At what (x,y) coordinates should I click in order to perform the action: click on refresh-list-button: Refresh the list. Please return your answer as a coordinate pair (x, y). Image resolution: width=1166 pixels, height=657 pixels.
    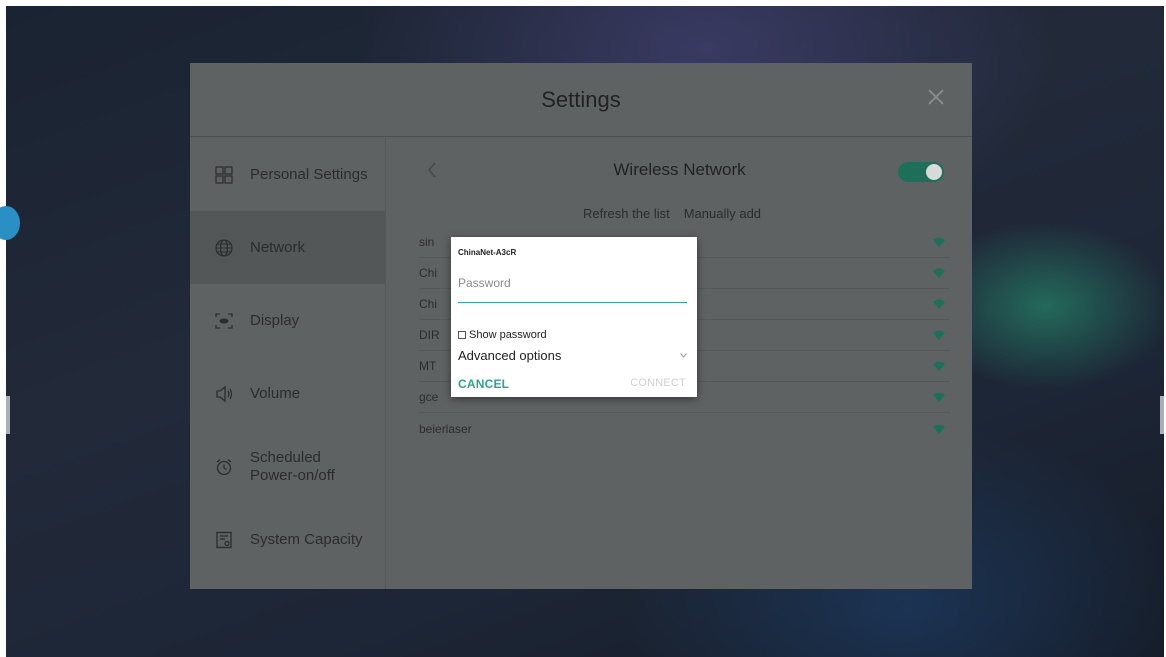
    Looking at the image, I should click on (626, 213).